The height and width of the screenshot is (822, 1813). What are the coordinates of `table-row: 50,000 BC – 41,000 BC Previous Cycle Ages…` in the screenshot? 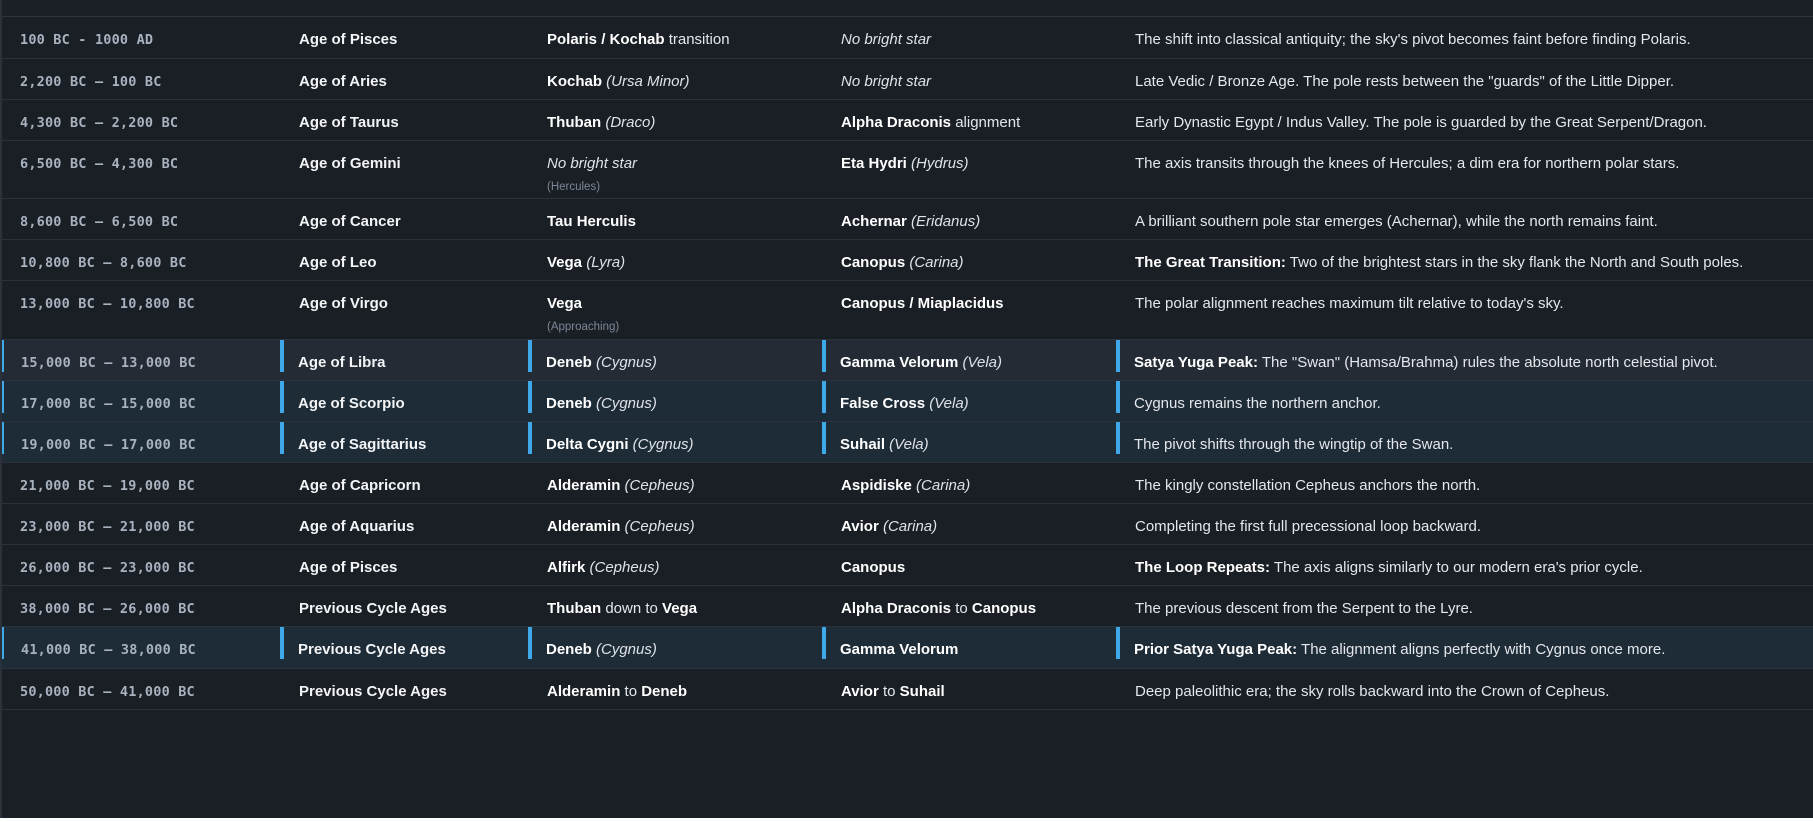 It's located at (907, 689).